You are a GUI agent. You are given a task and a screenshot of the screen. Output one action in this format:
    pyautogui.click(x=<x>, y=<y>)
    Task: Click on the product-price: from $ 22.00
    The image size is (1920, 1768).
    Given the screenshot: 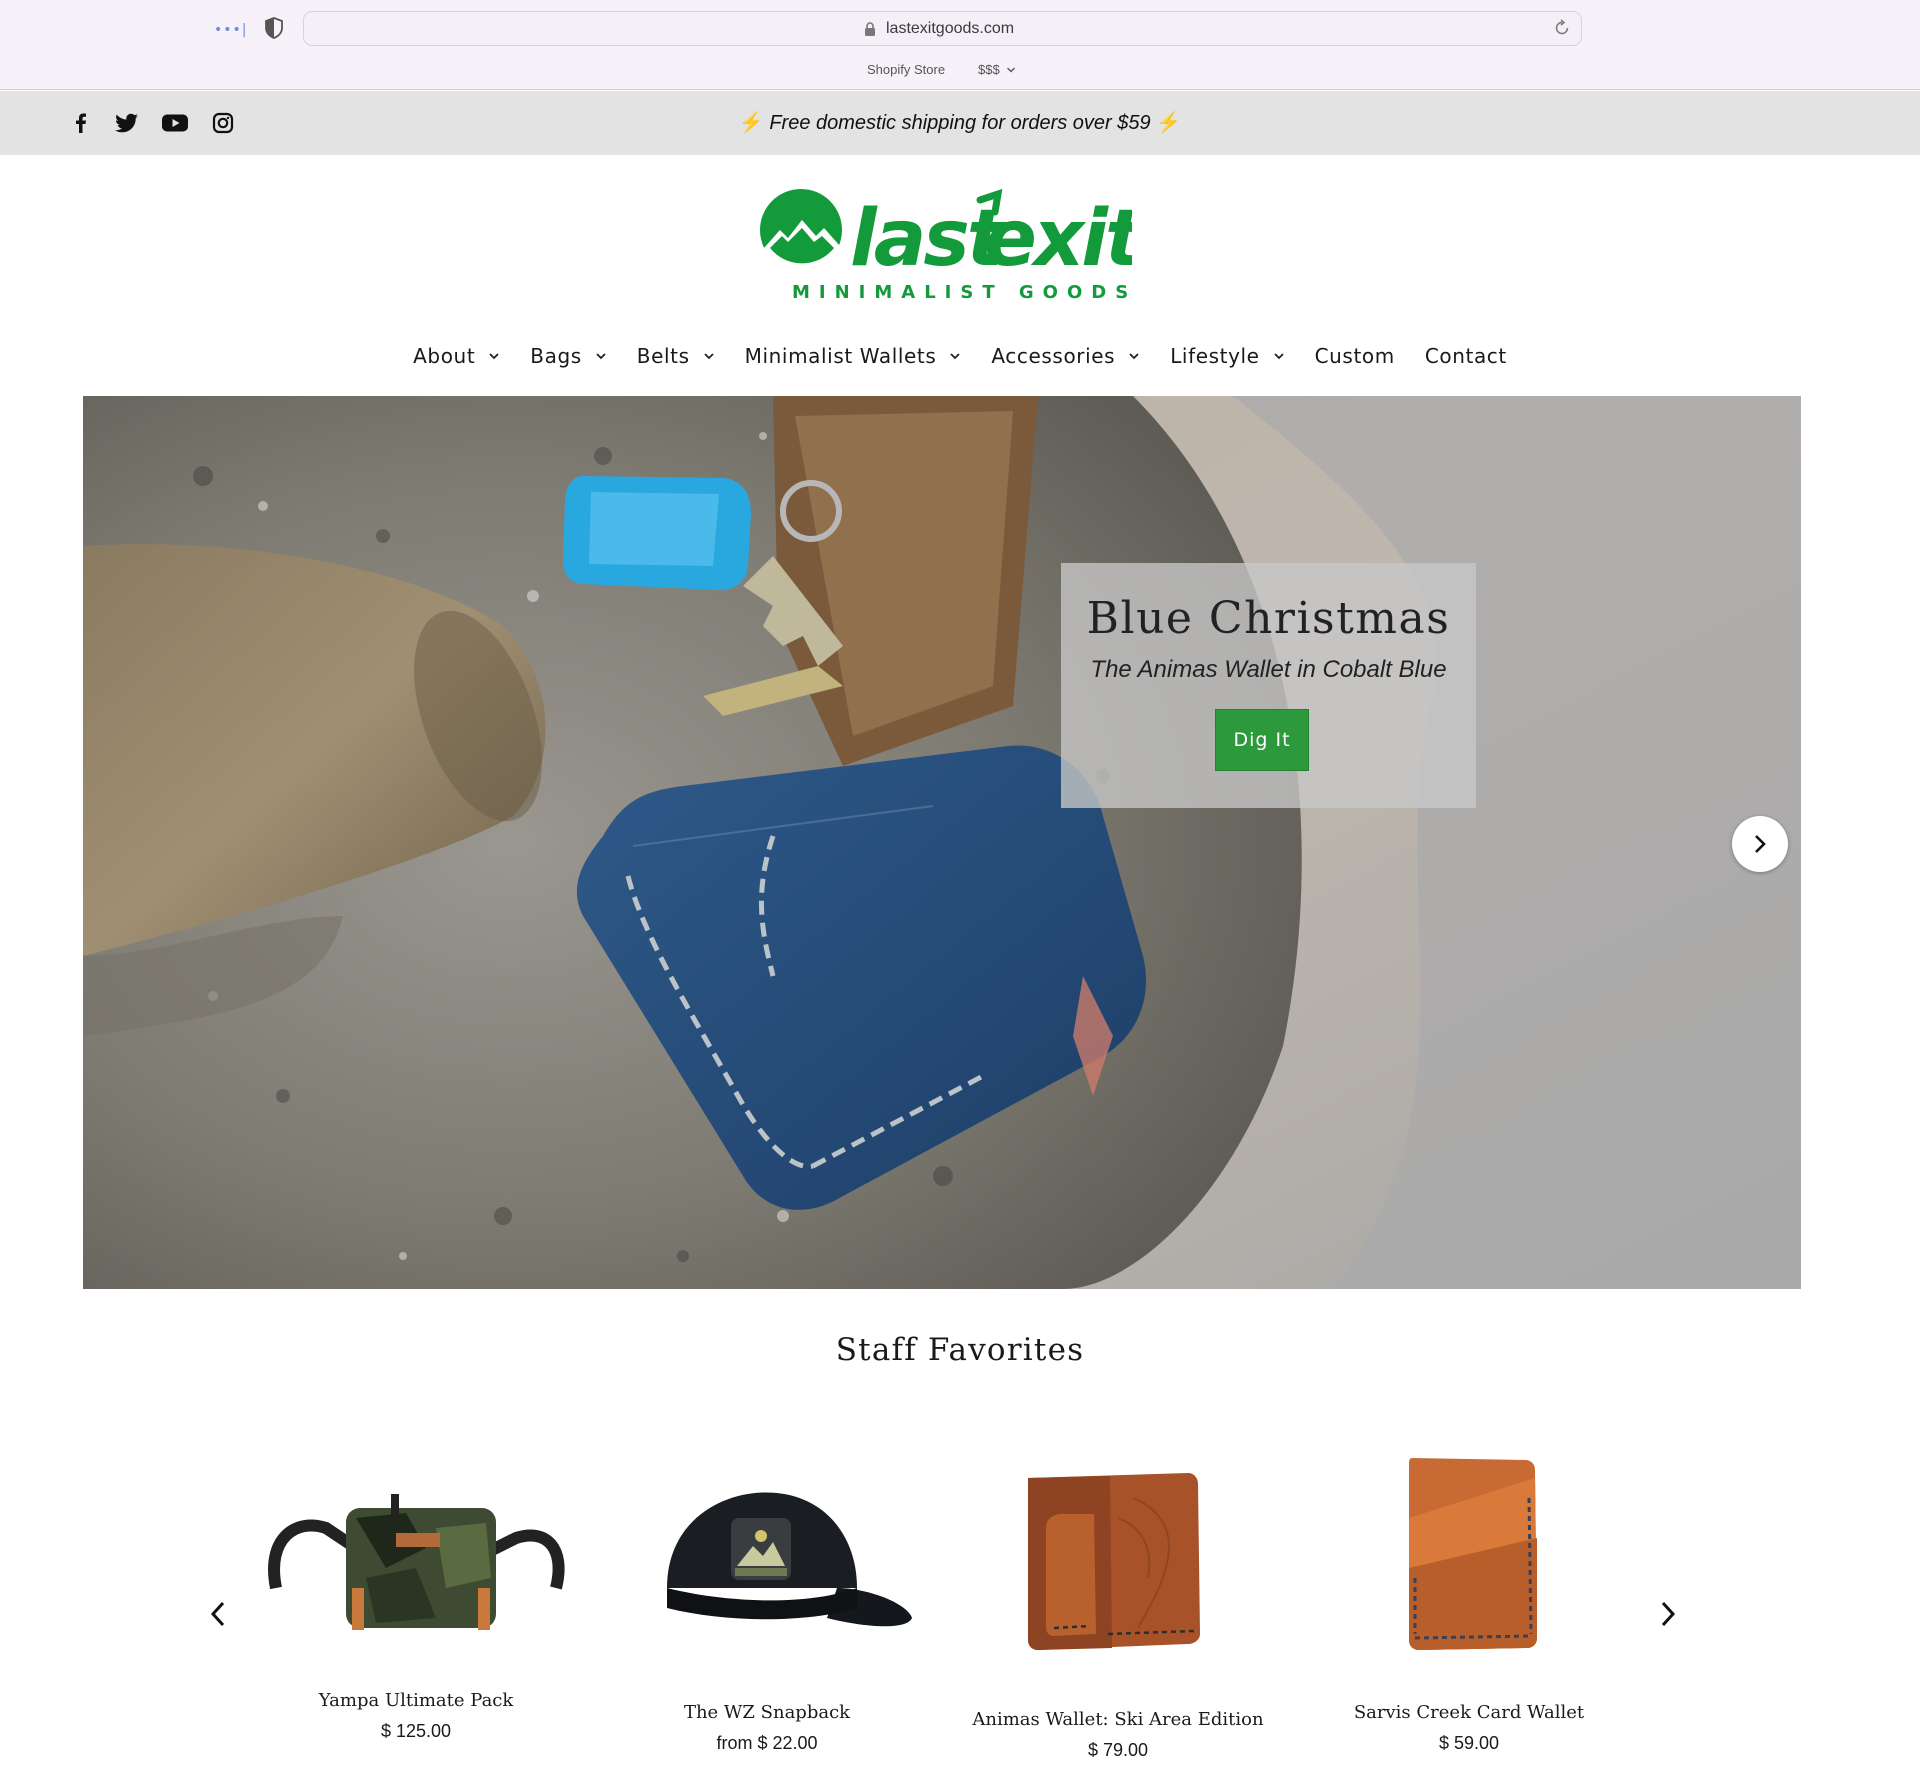 What is the action you would take?
    pyautogui.click(x=767, y=1743)
    